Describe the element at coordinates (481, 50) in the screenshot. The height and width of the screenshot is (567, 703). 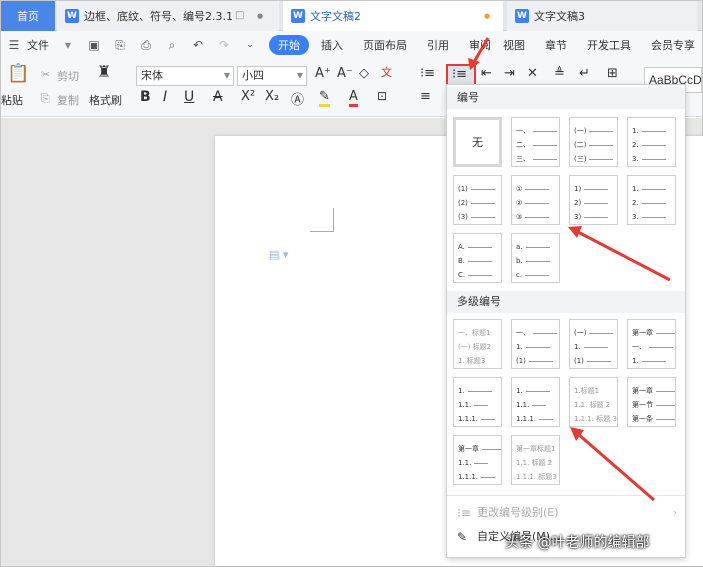
I see `arrow-to-numbering-button` at that location.